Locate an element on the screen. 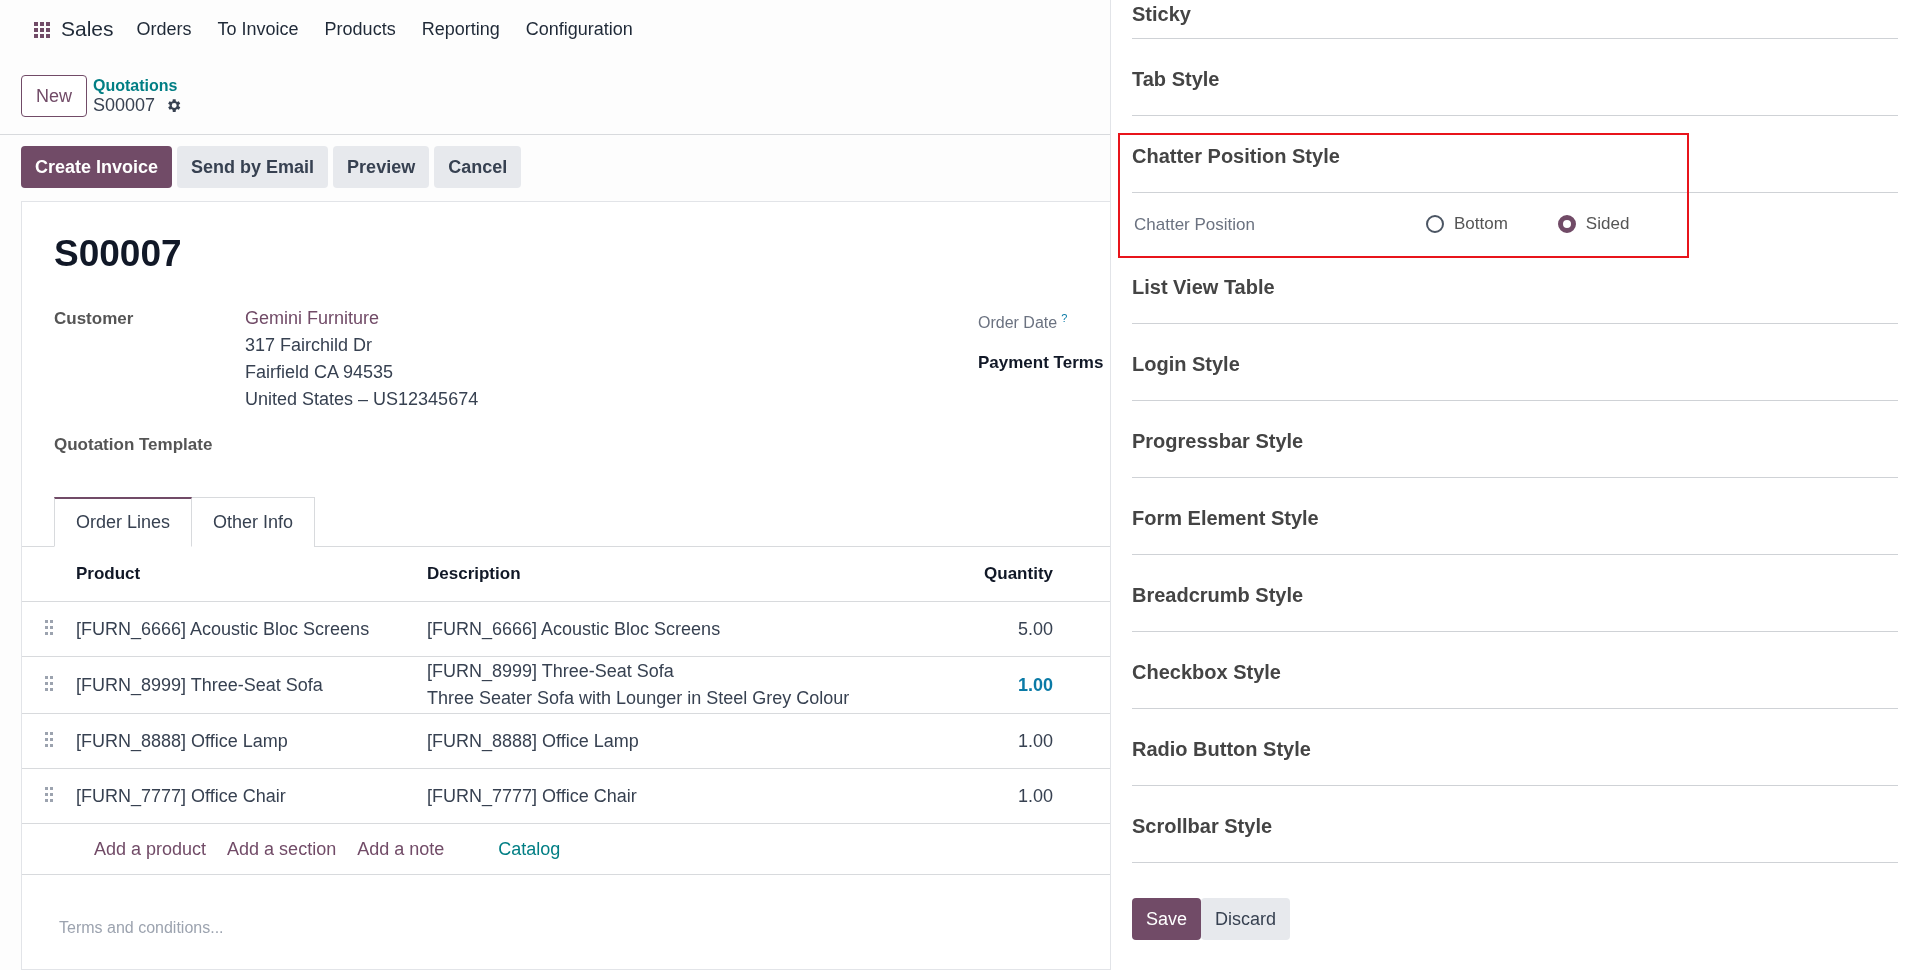 The width and height of the screenshot is (1920, 970). add-line-link: Add a section is located at coordinates (282, 849).